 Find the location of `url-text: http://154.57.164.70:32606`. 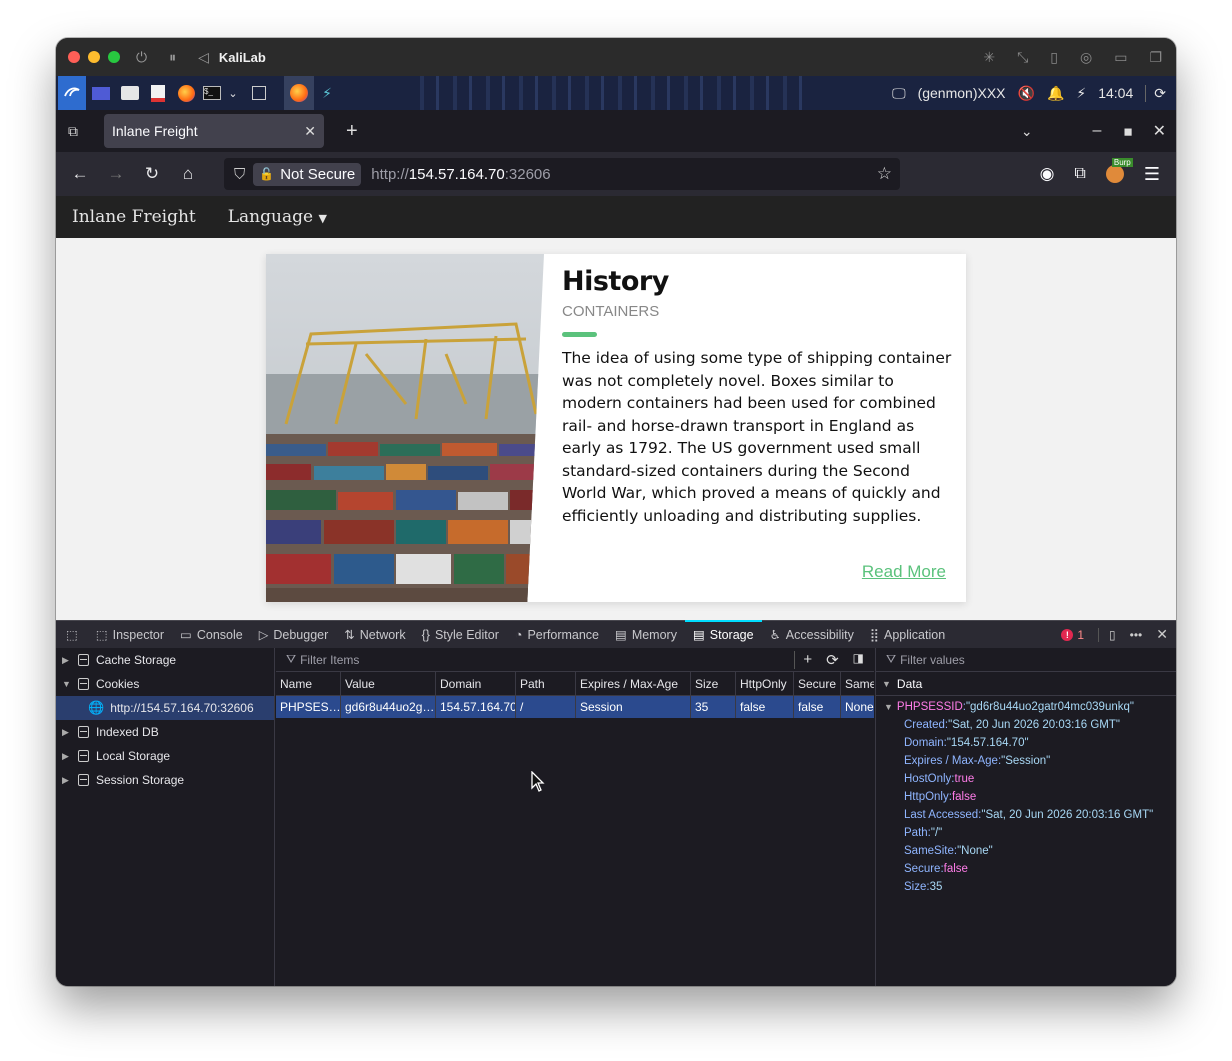

url-text: http://154.57.164.70:32606 is located at coordinates (460, 174).